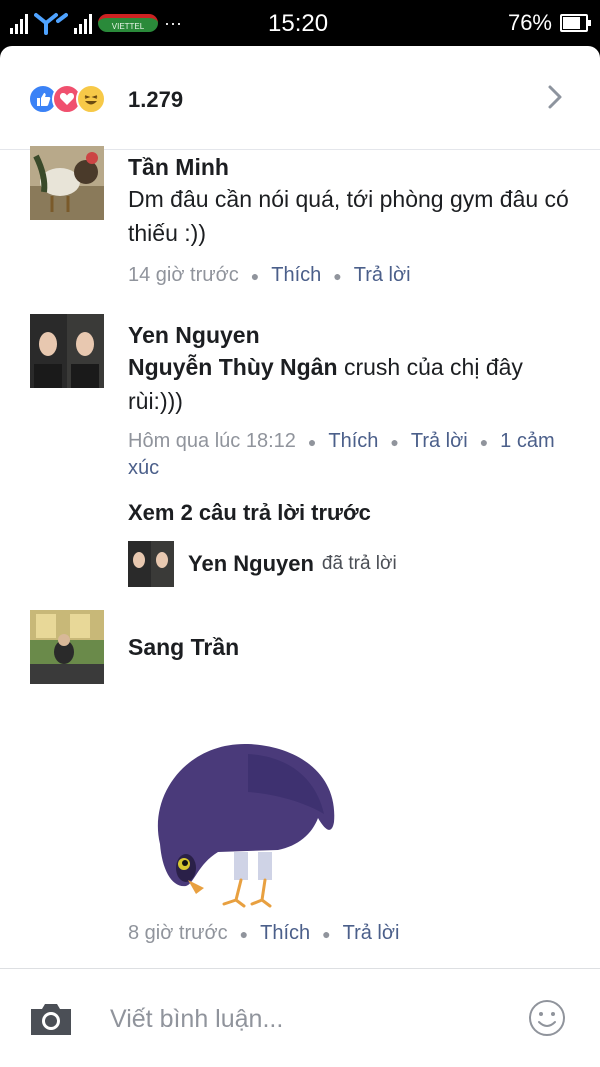 The image size is (600, 1067). I want to click on sticker-image, so click(248, 821).